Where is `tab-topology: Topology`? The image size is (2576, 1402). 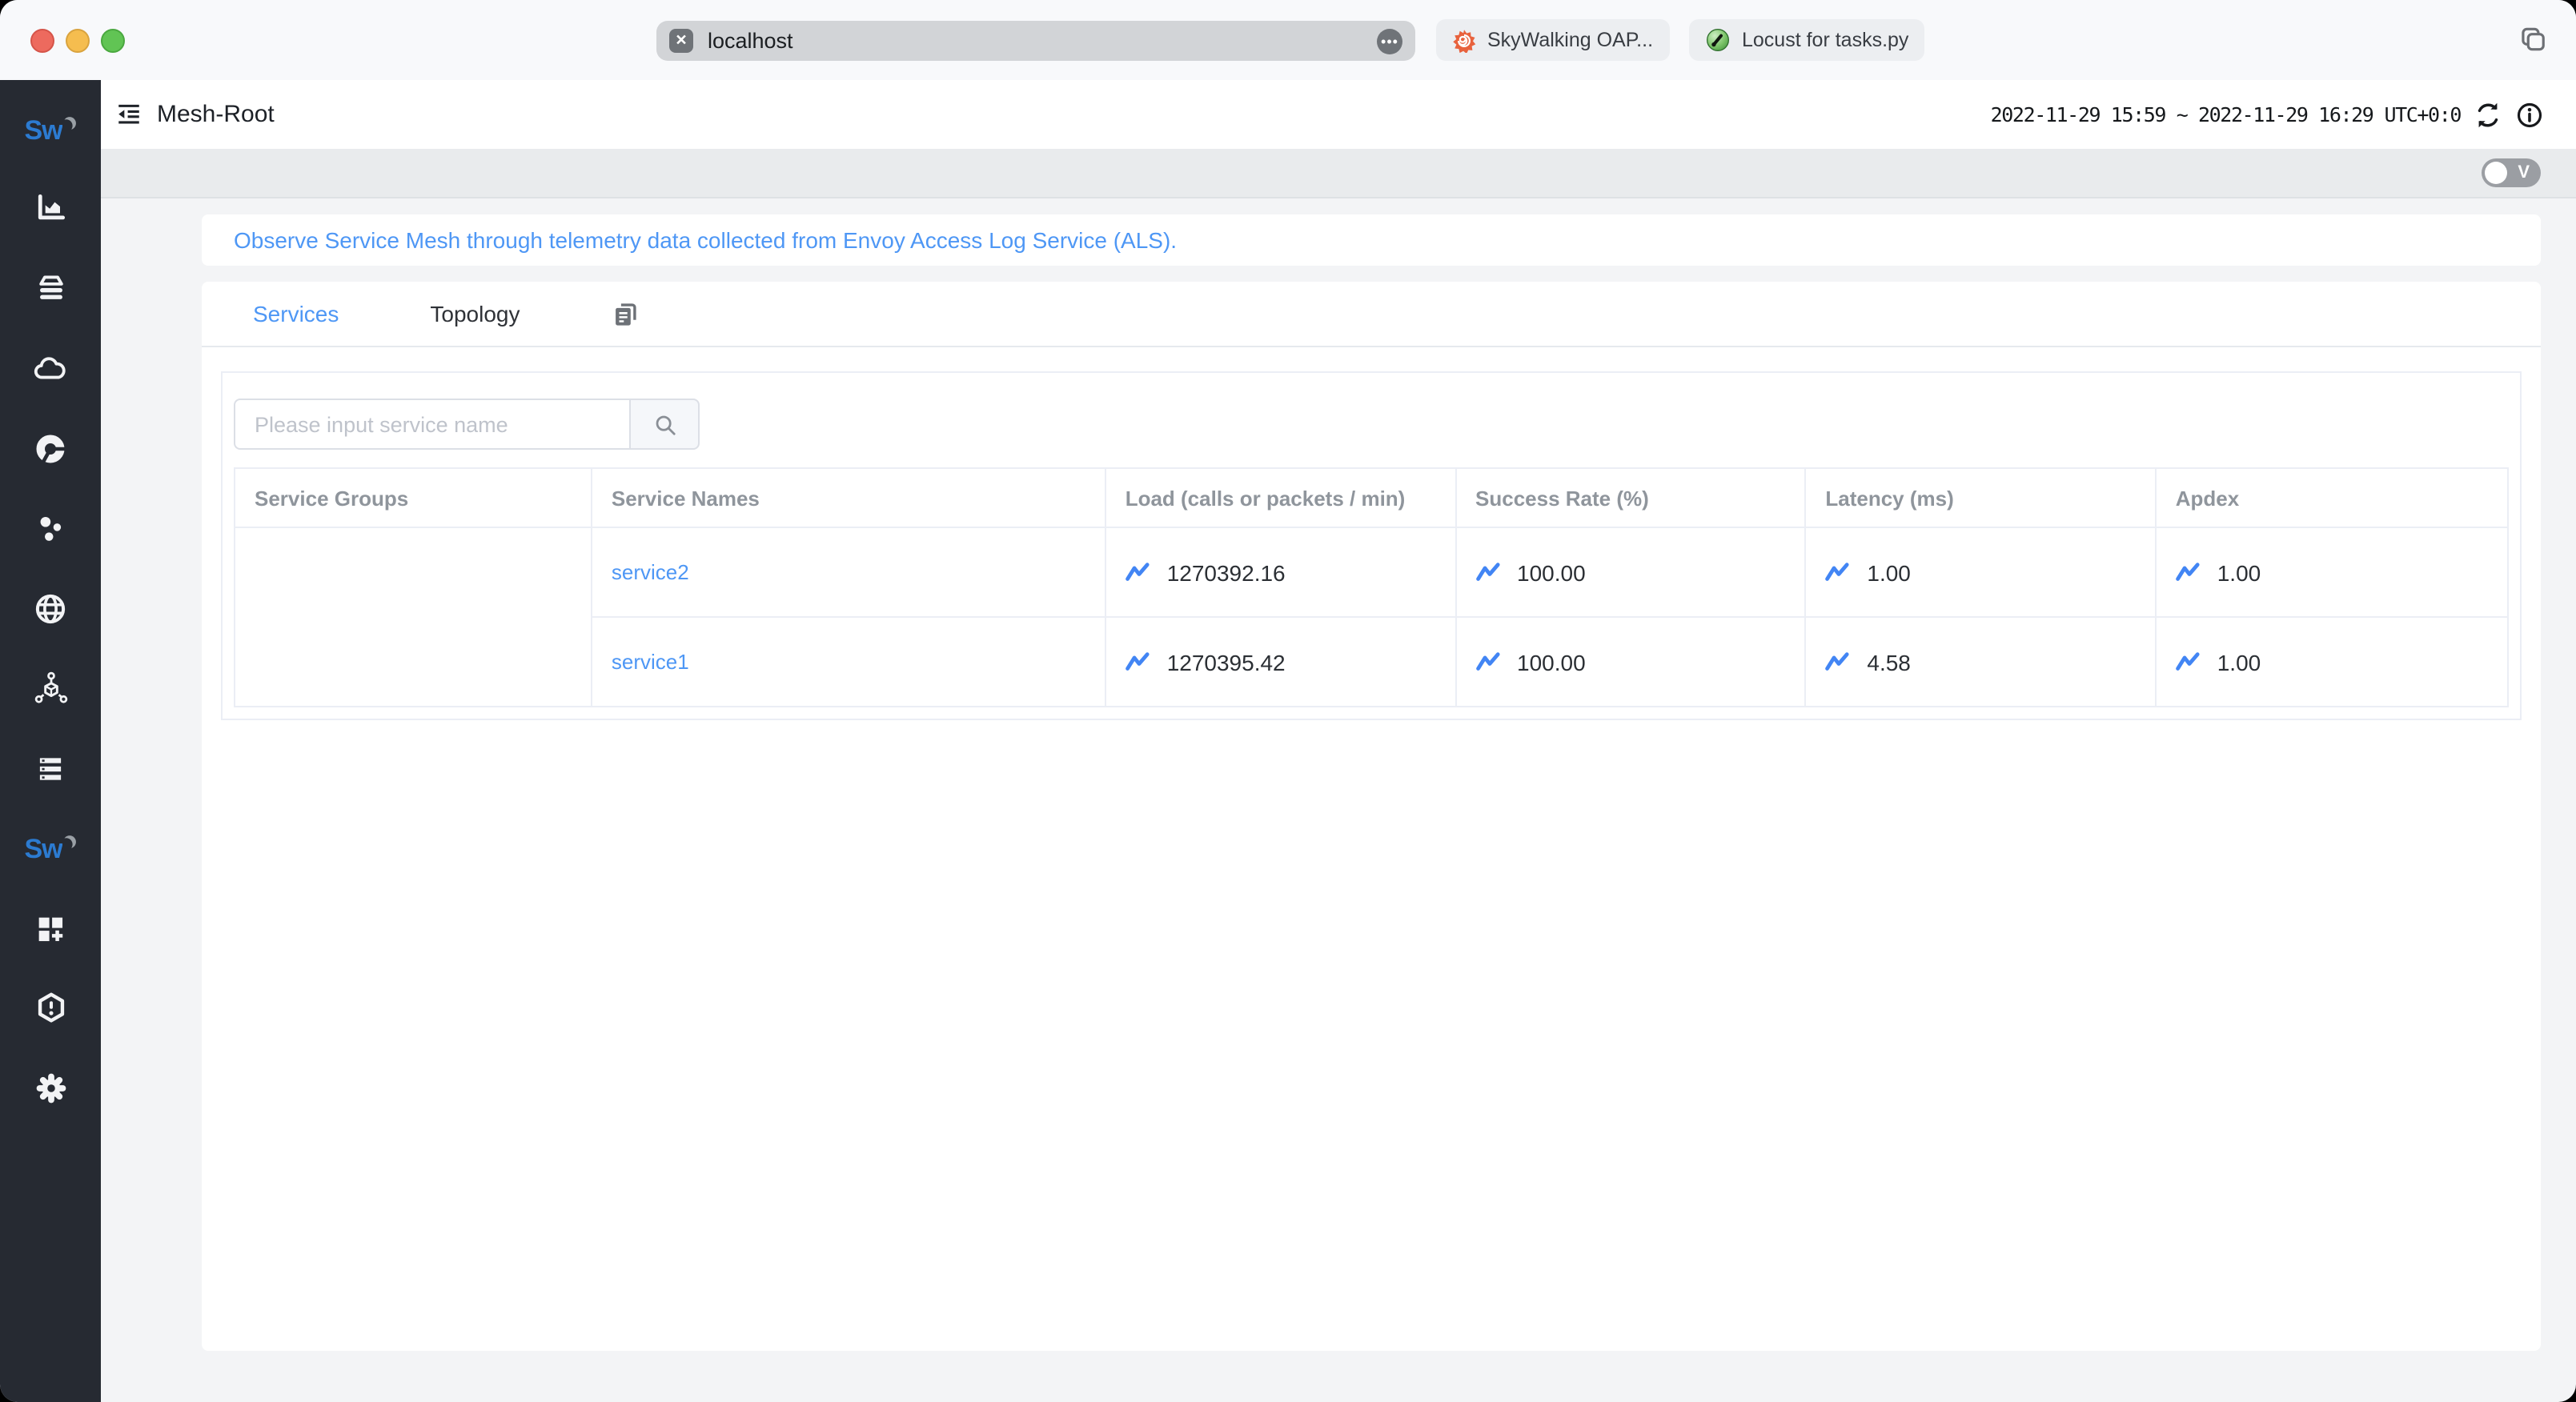
tab-topology: Topology is located at coordinates (475, 313).